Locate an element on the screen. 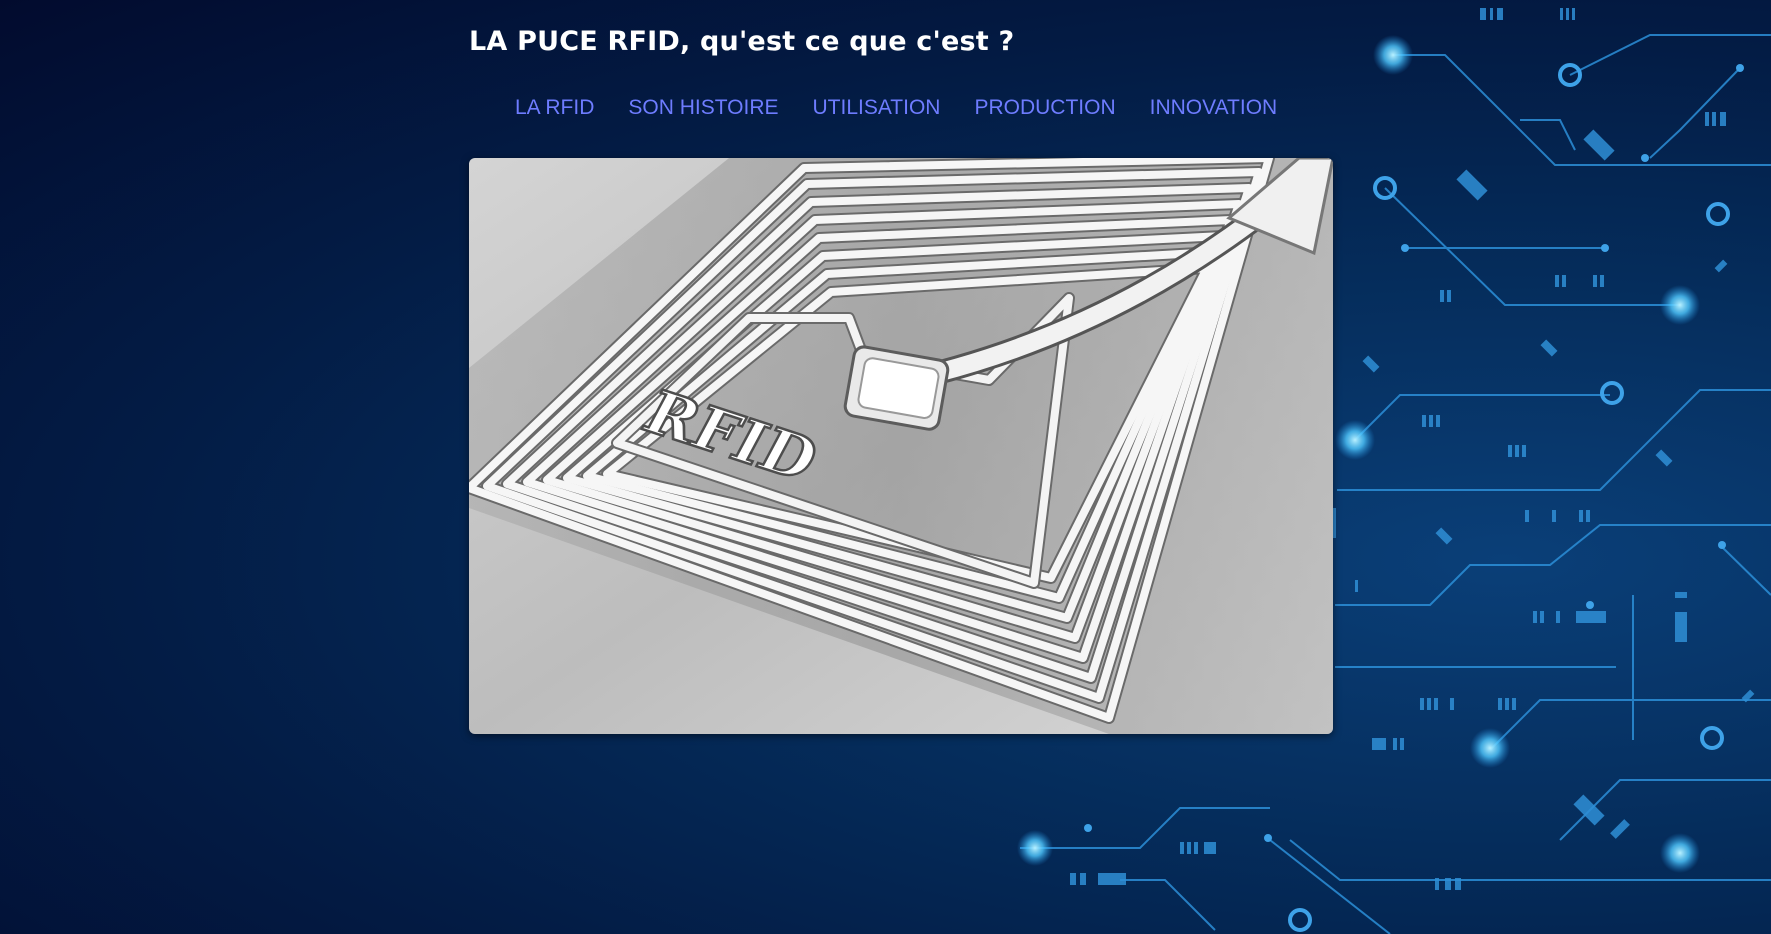 This screenshot has height=934, width=1771. nav-link-innovation: INNOVATION is located at coordinates (1214, 108).